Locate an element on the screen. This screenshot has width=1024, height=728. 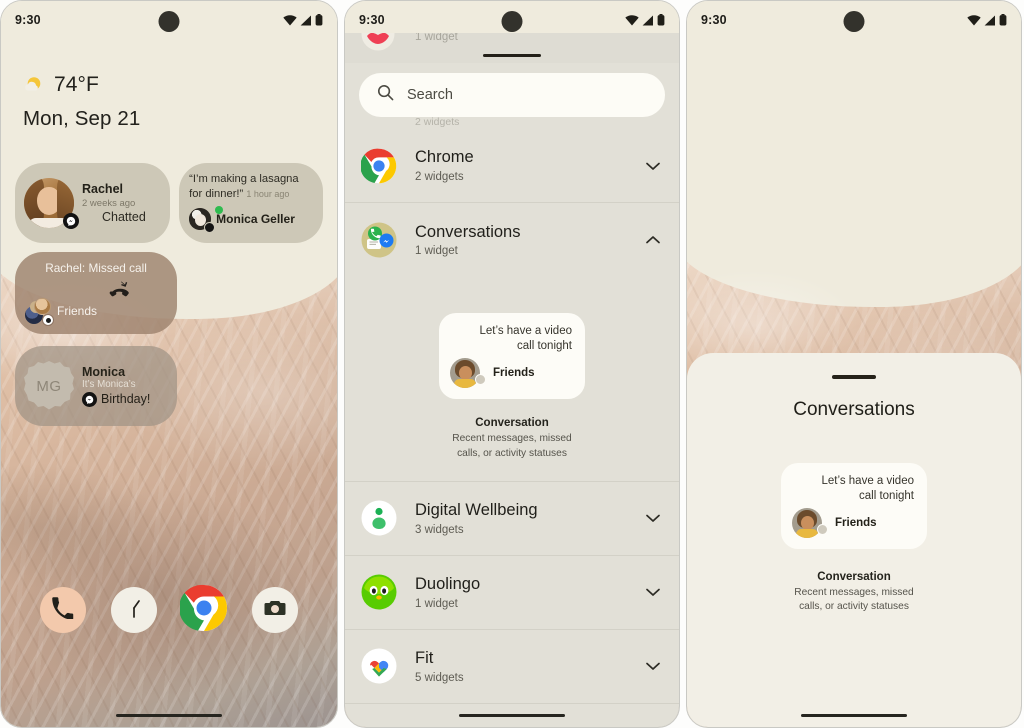
camera-app is located at coordinates (275, 610).